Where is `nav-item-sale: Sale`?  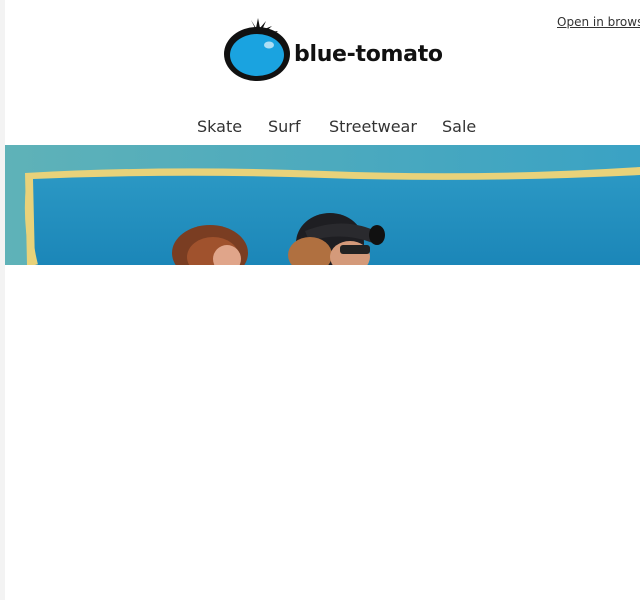
nav-item-sale: Sale is located at coordinates (459, 126).